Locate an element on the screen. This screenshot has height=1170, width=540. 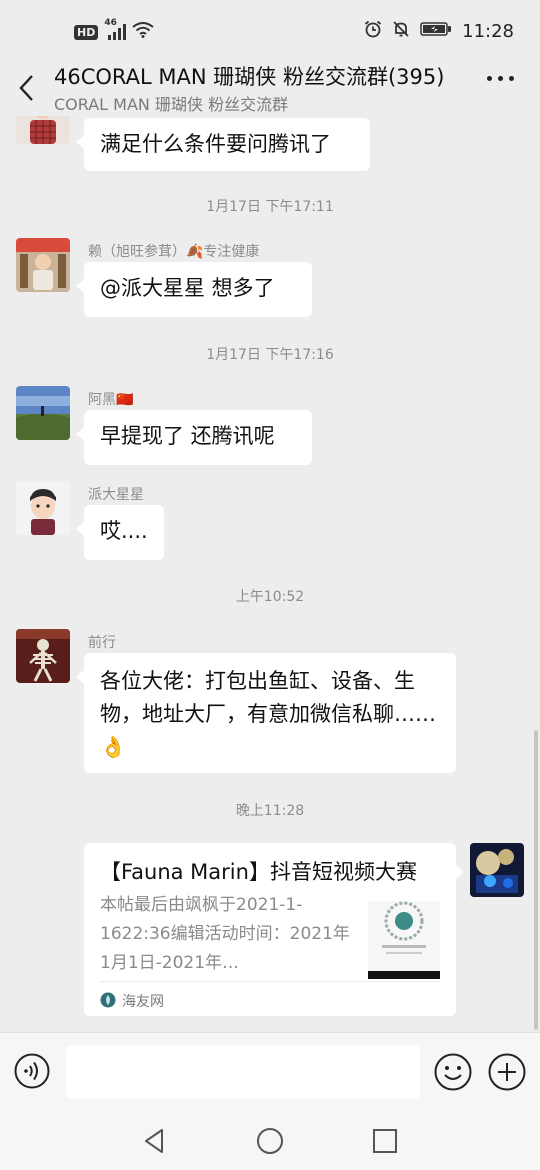
alarm-icon is located at coordinates (373, 31).